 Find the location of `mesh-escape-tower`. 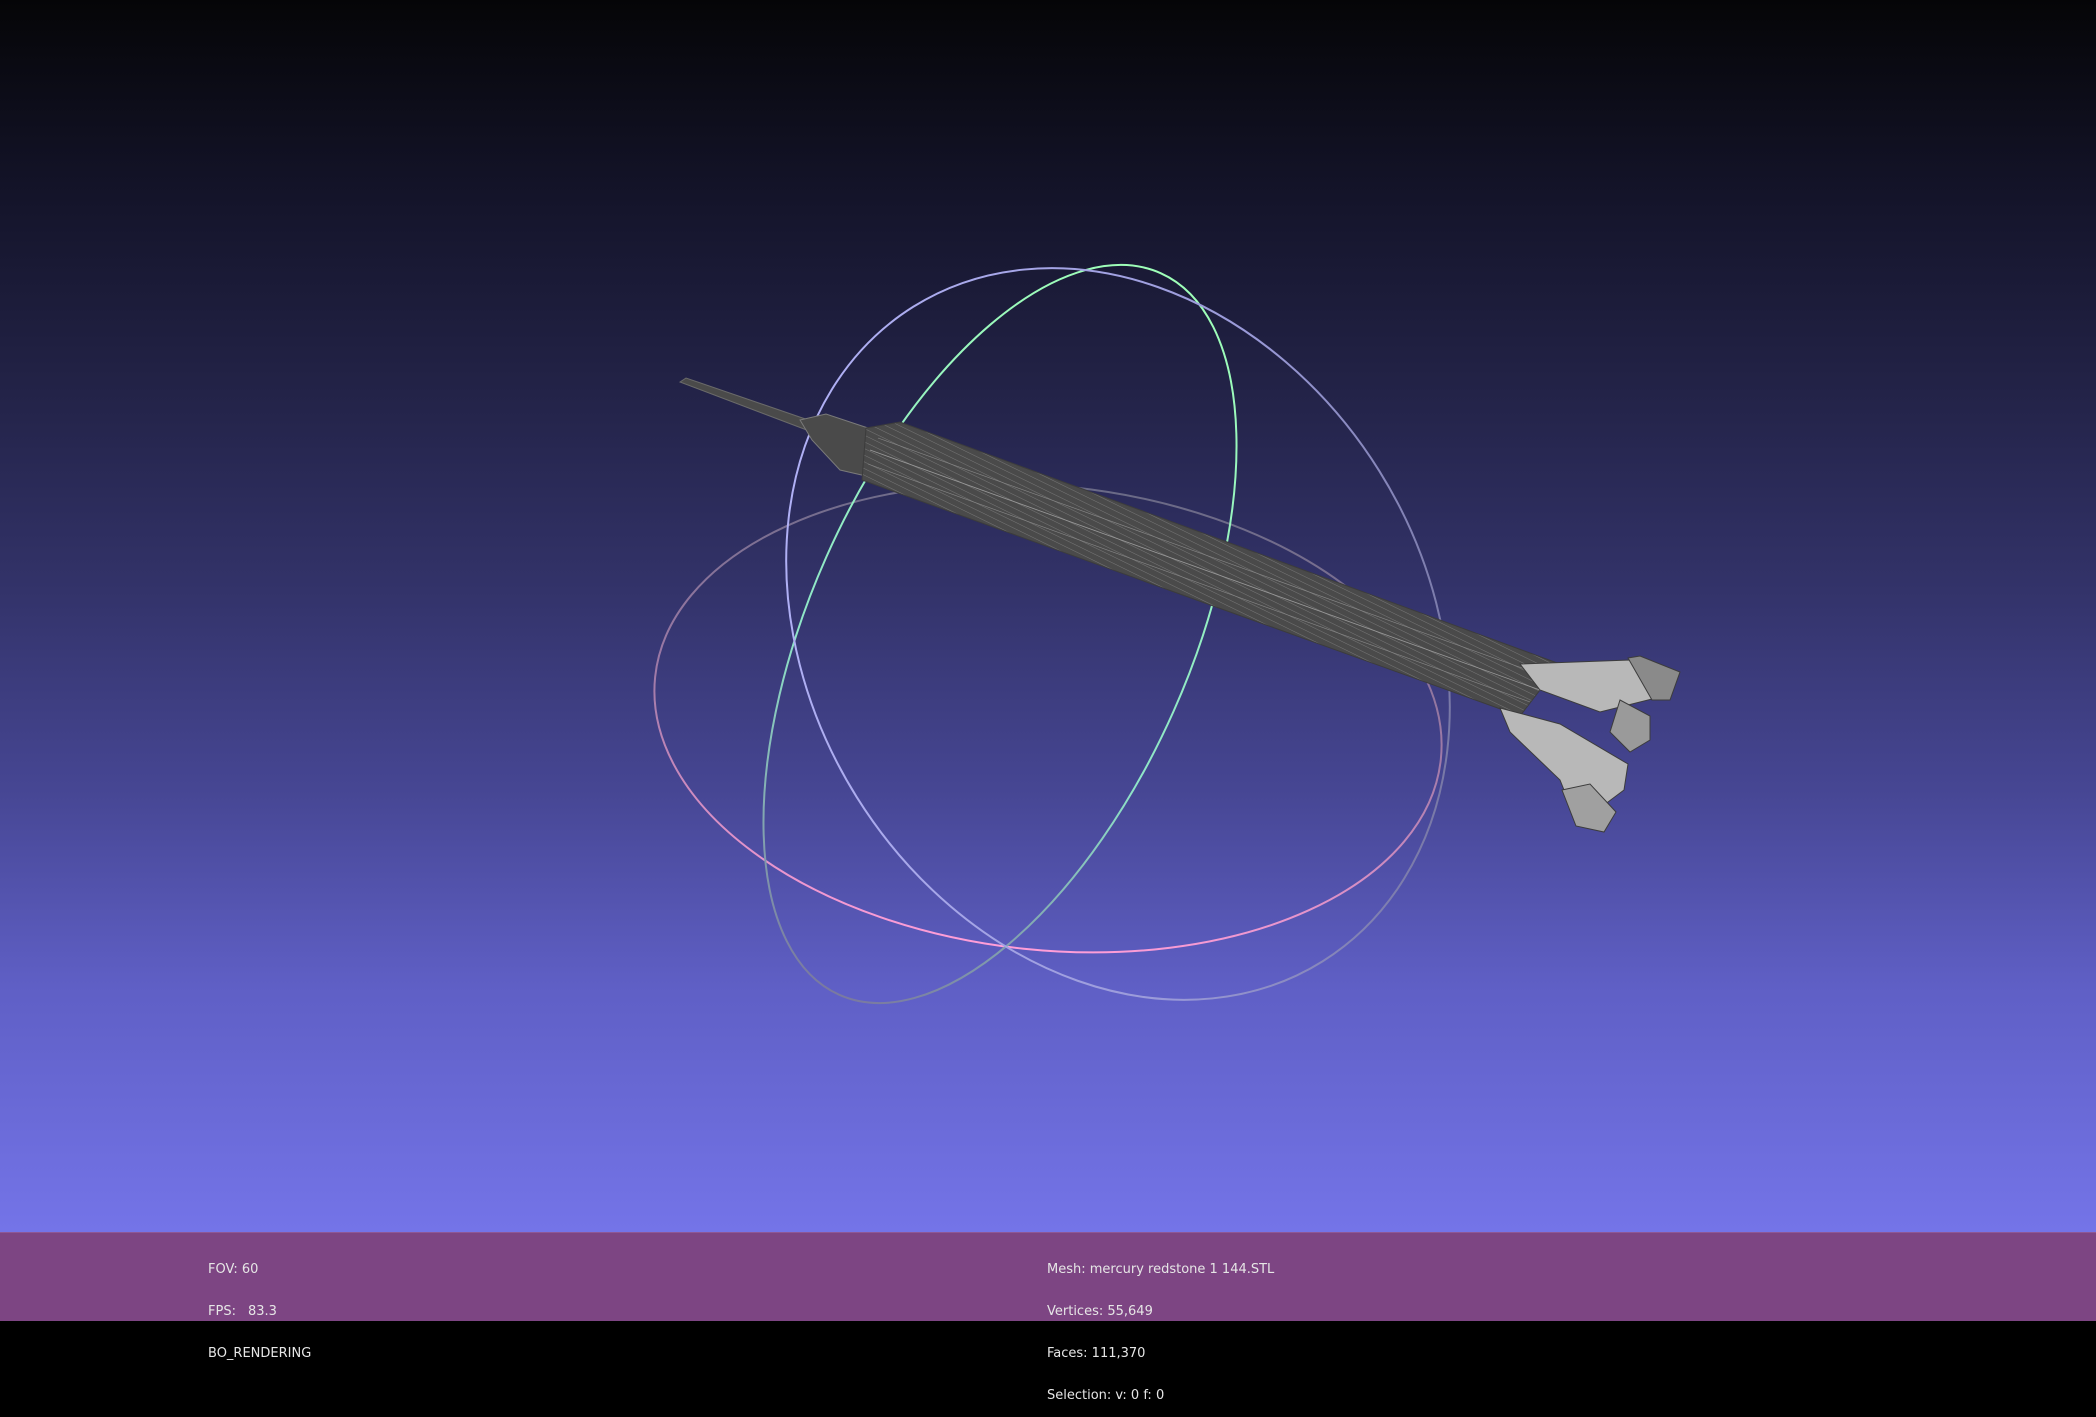

mesh-escape-tower is located at coordinates (749, 405).